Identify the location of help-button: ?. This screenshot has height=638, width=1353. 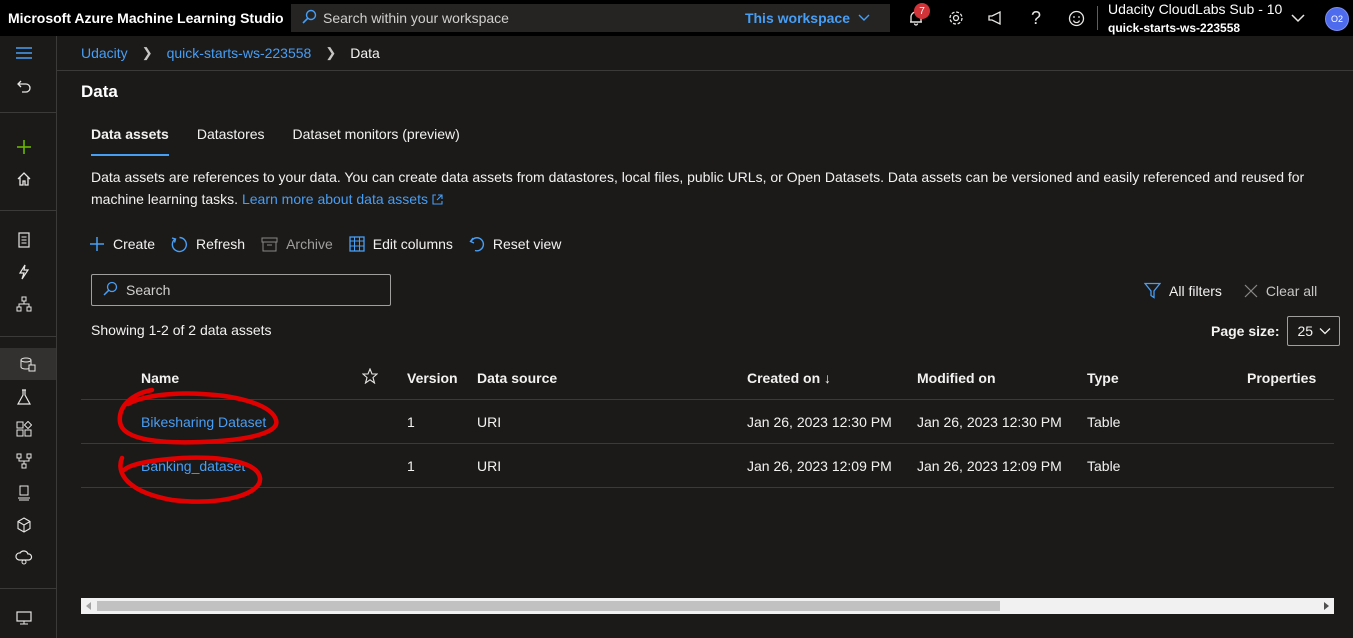
(1036, 18).